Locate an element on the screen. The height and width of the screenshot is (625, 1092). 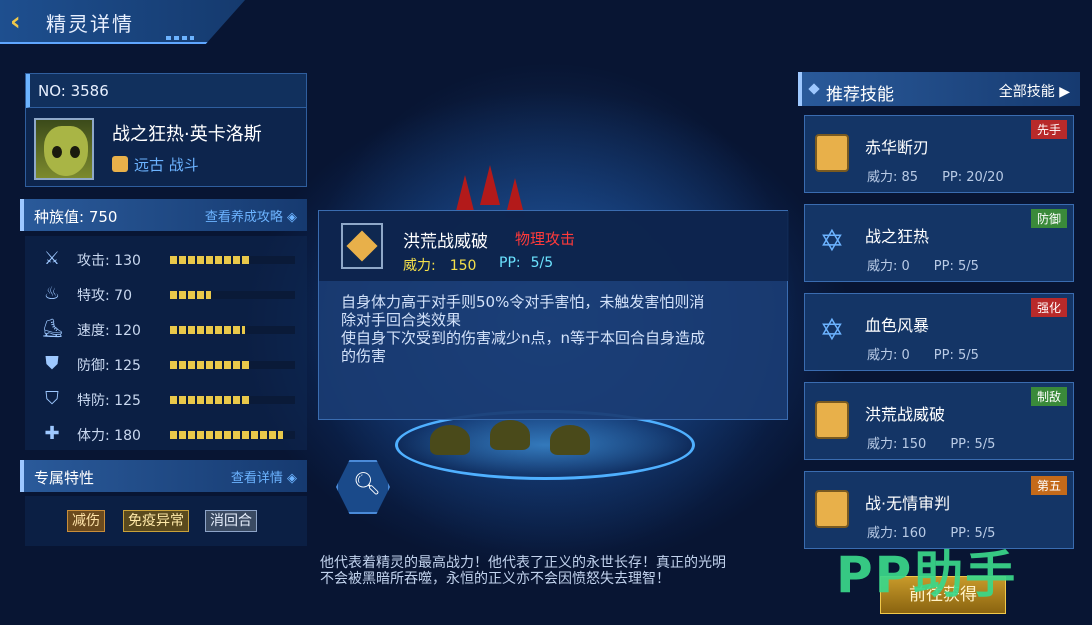
skill-card-name: 战之狂热 is located at coordinates (897, 236).